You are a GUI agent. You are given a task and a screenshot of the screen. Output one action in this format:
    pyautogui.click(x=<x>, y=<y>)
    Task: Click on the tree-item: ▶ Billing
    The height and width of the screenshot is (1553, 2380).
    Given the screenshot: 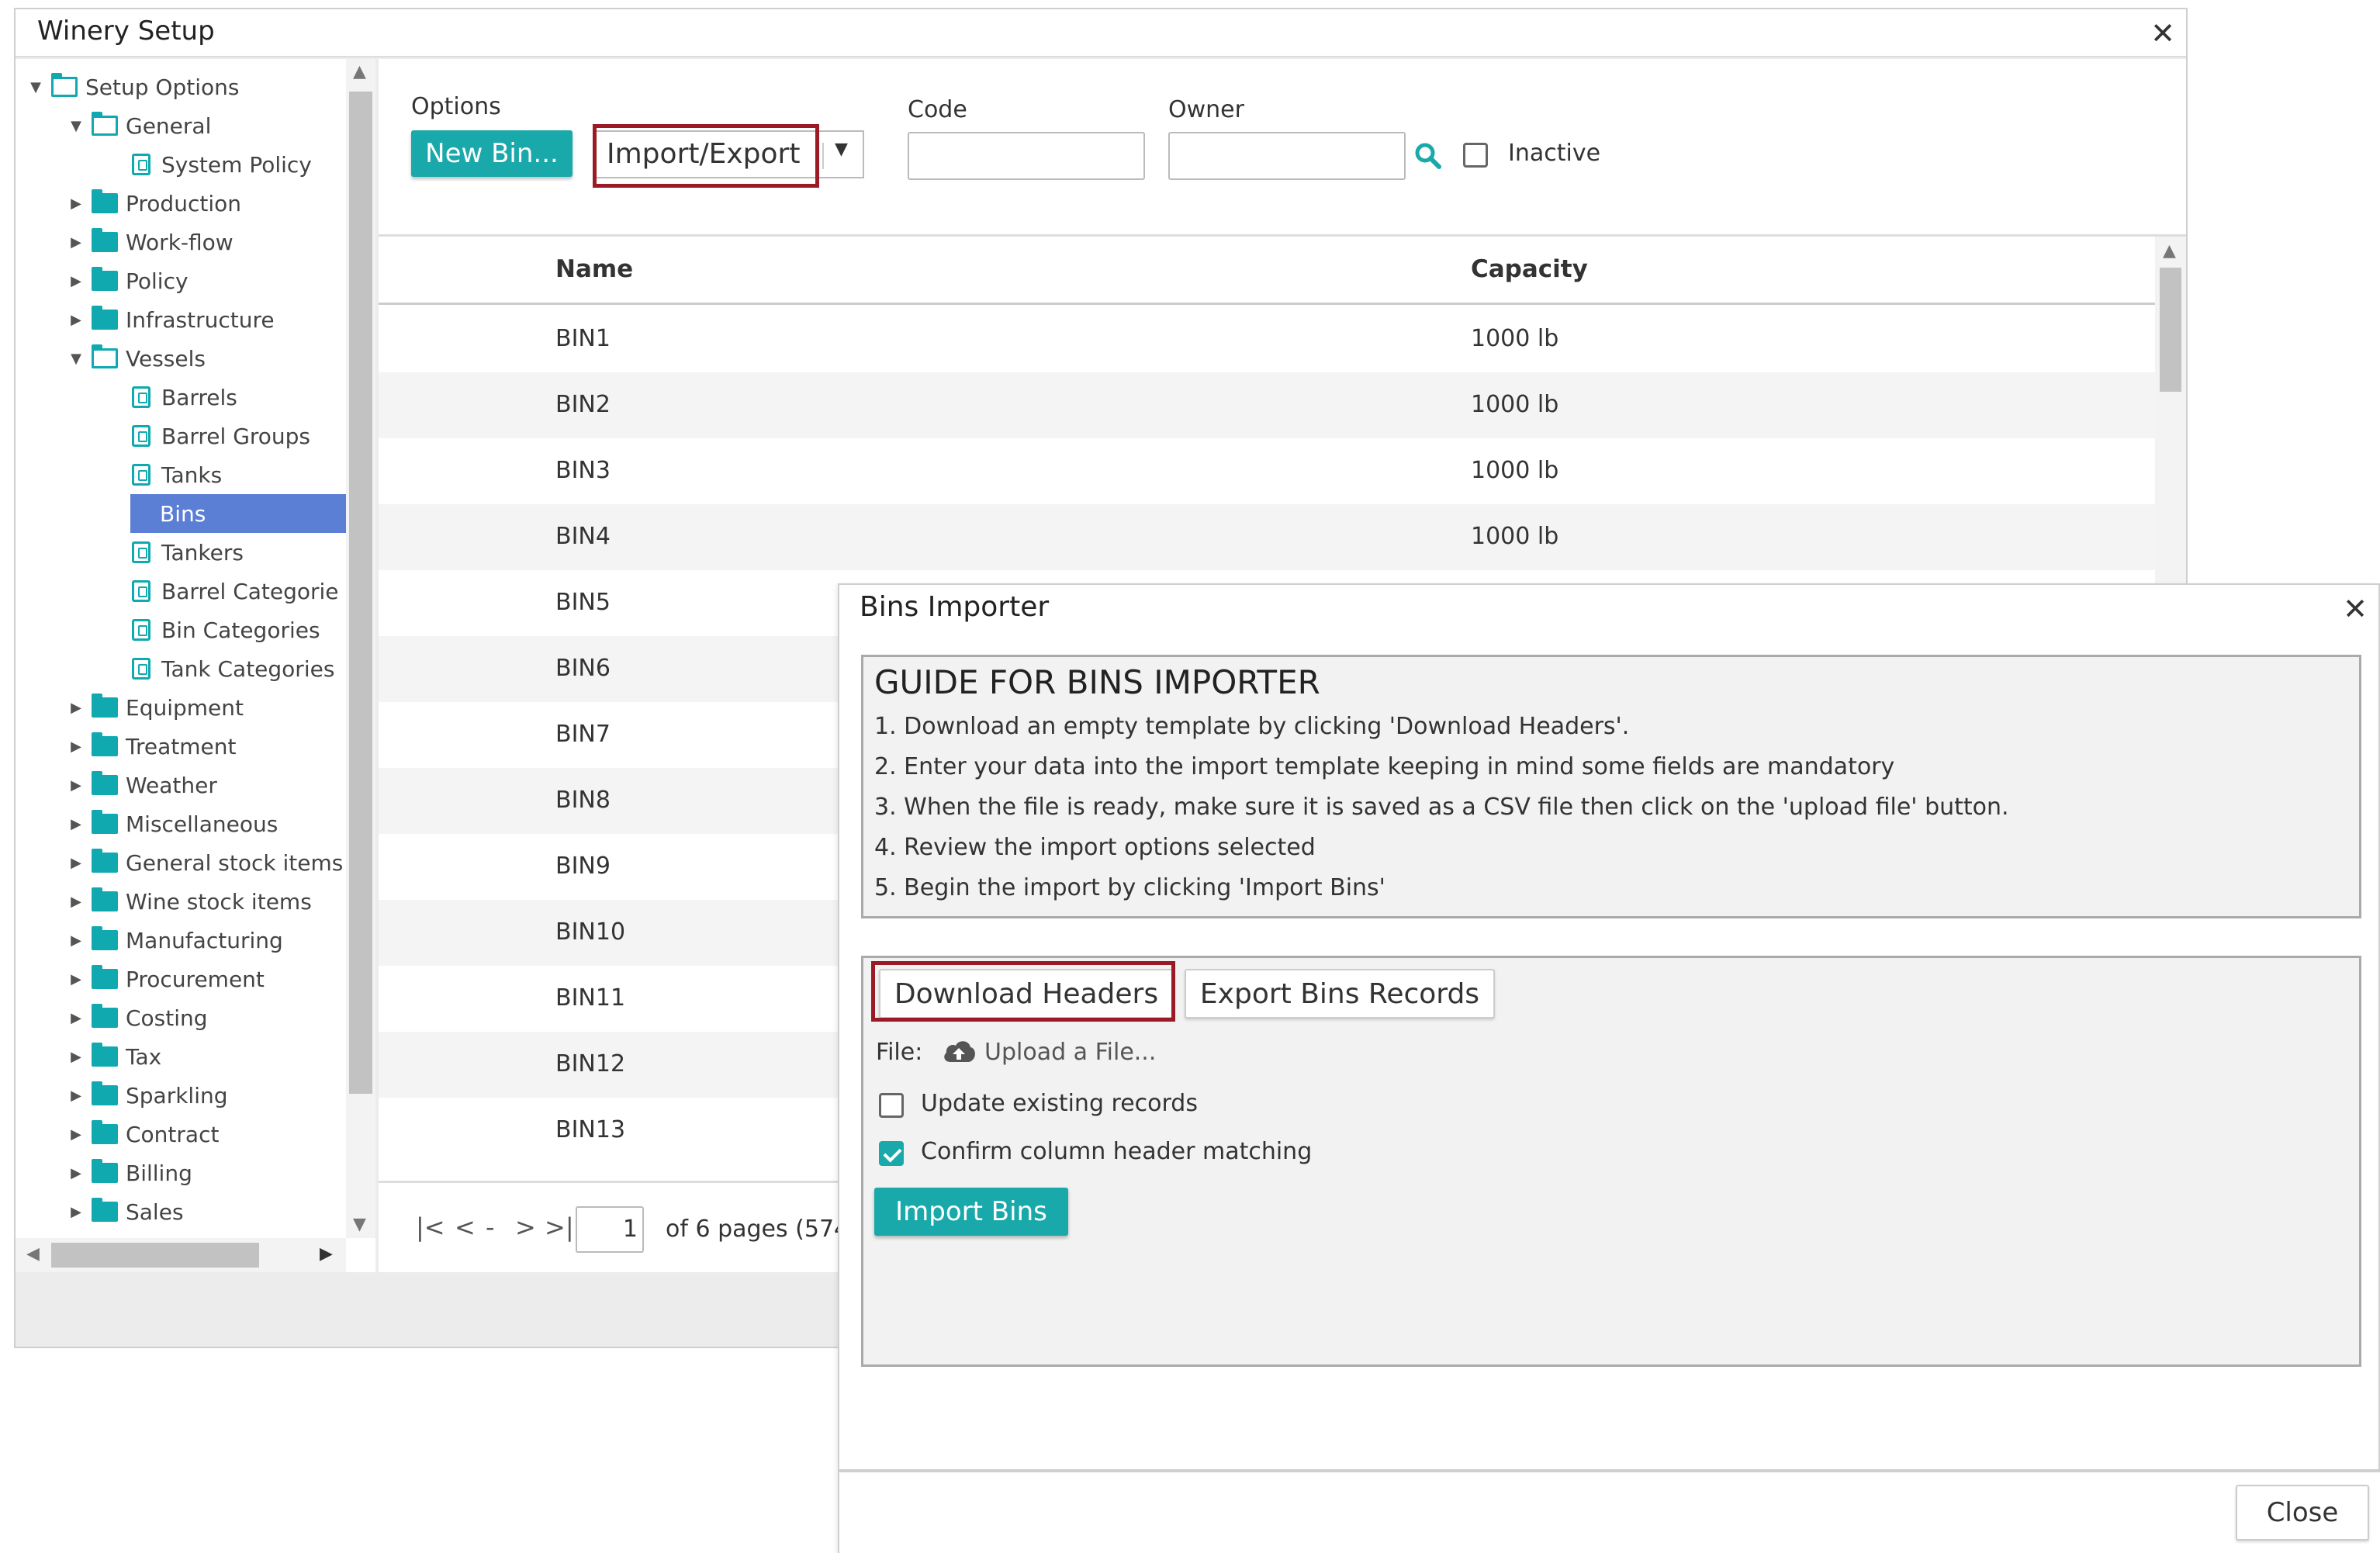 What is the action you would take?
    pyautogui.click(x=130, y=1173)
    